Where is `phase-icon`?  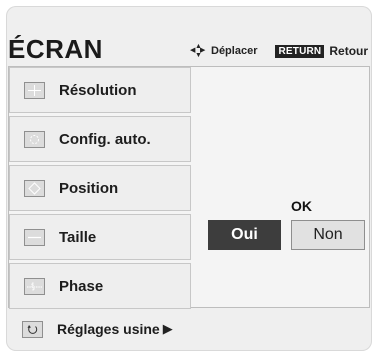
phase-icon is located at coordinates (34, 286).